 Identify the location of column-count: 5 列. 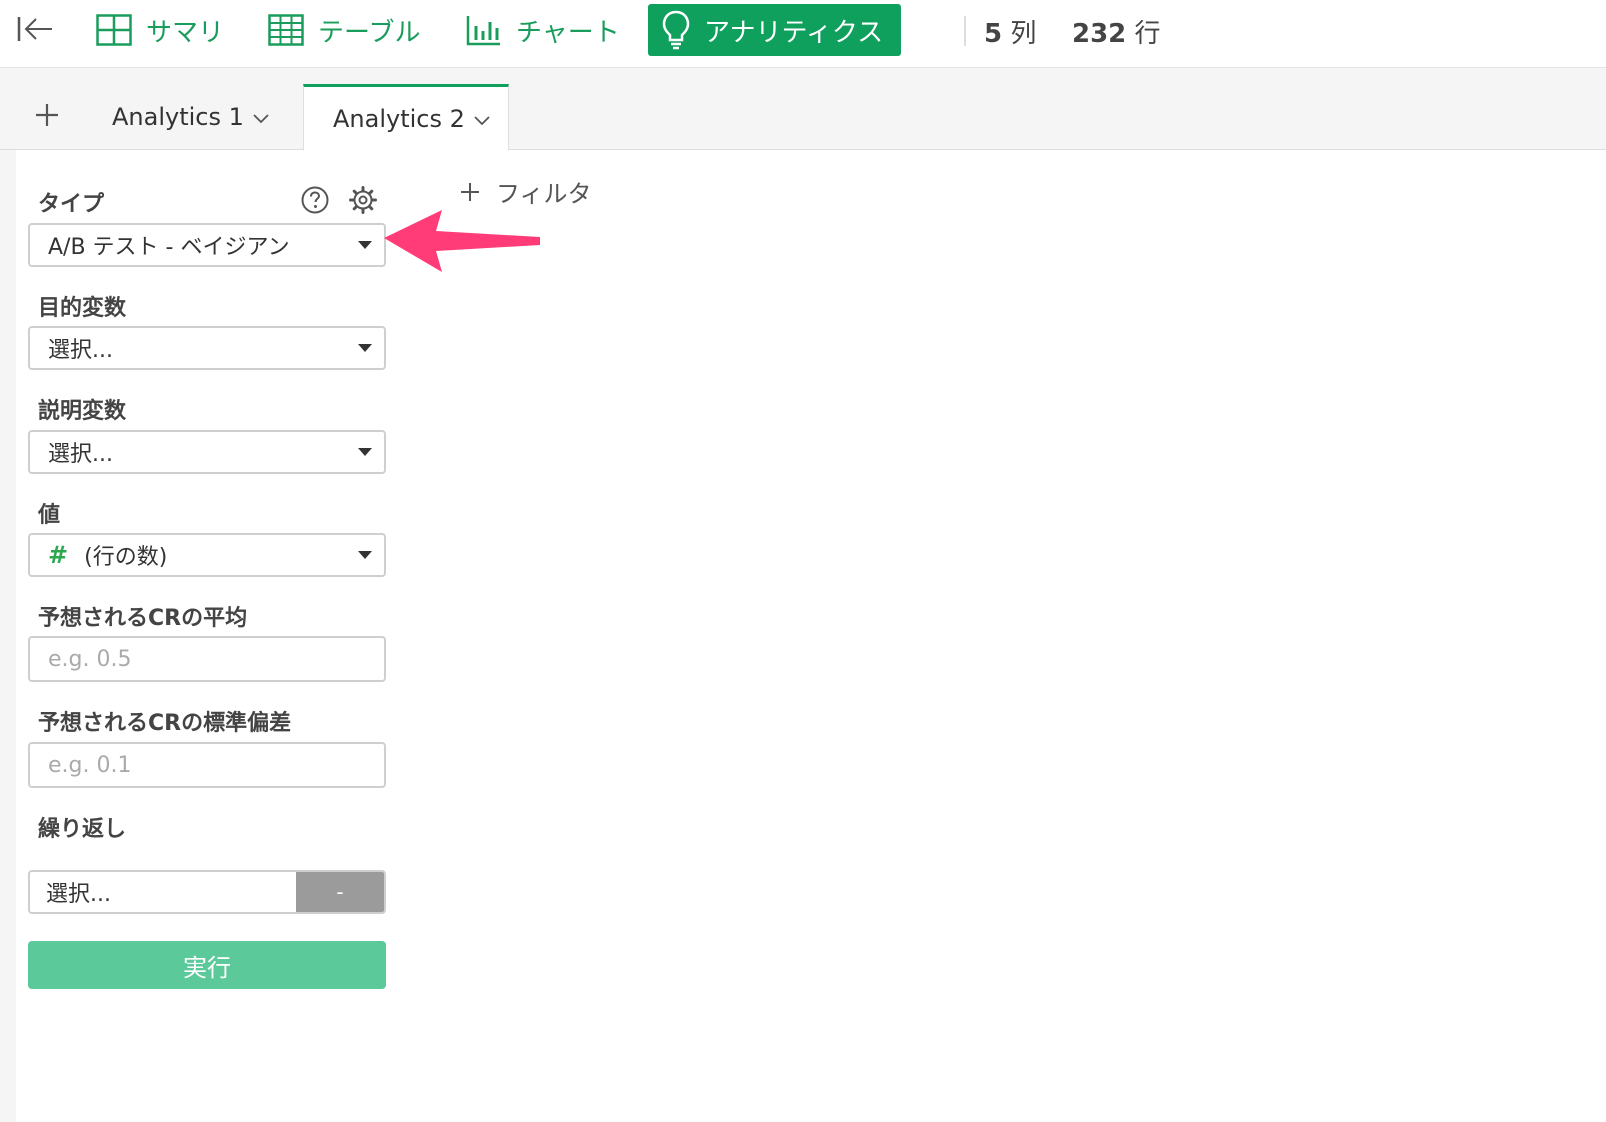
(1010, 31).